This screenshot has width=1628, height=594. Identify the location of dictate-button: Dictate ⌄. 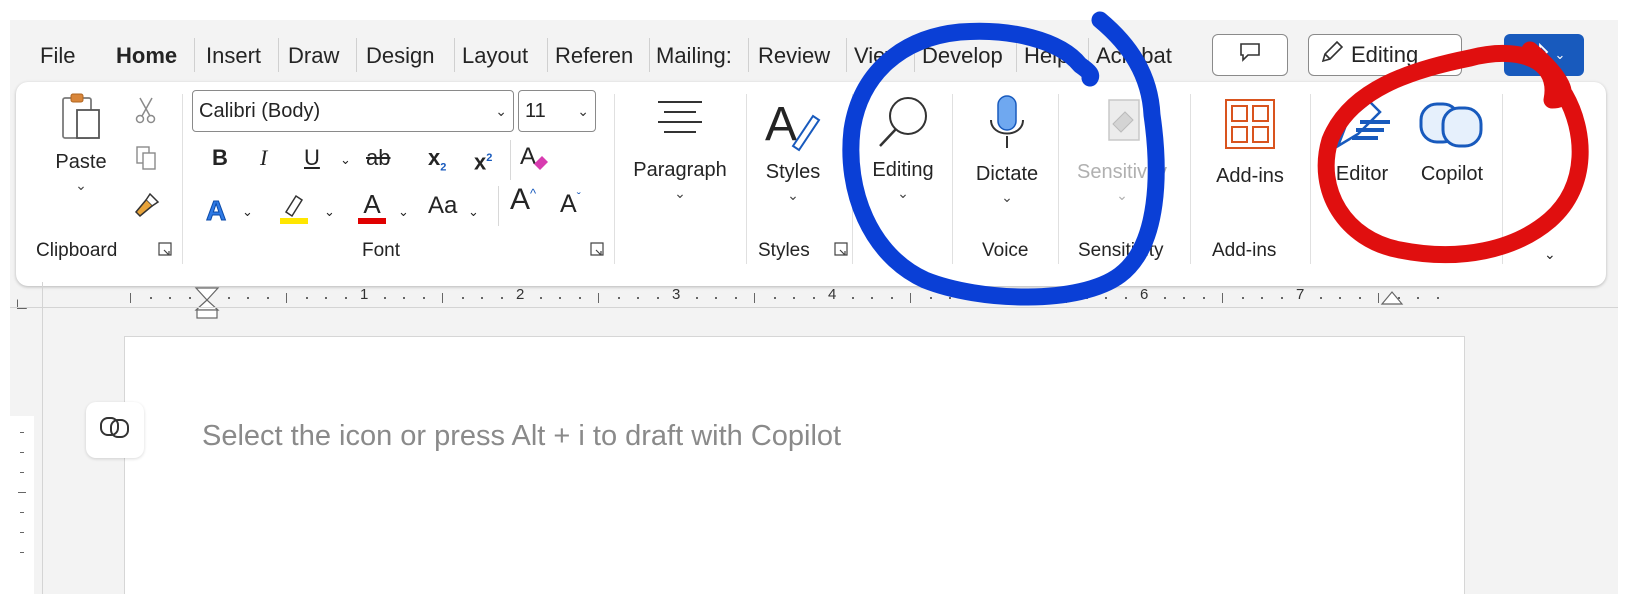
(1007, 148).